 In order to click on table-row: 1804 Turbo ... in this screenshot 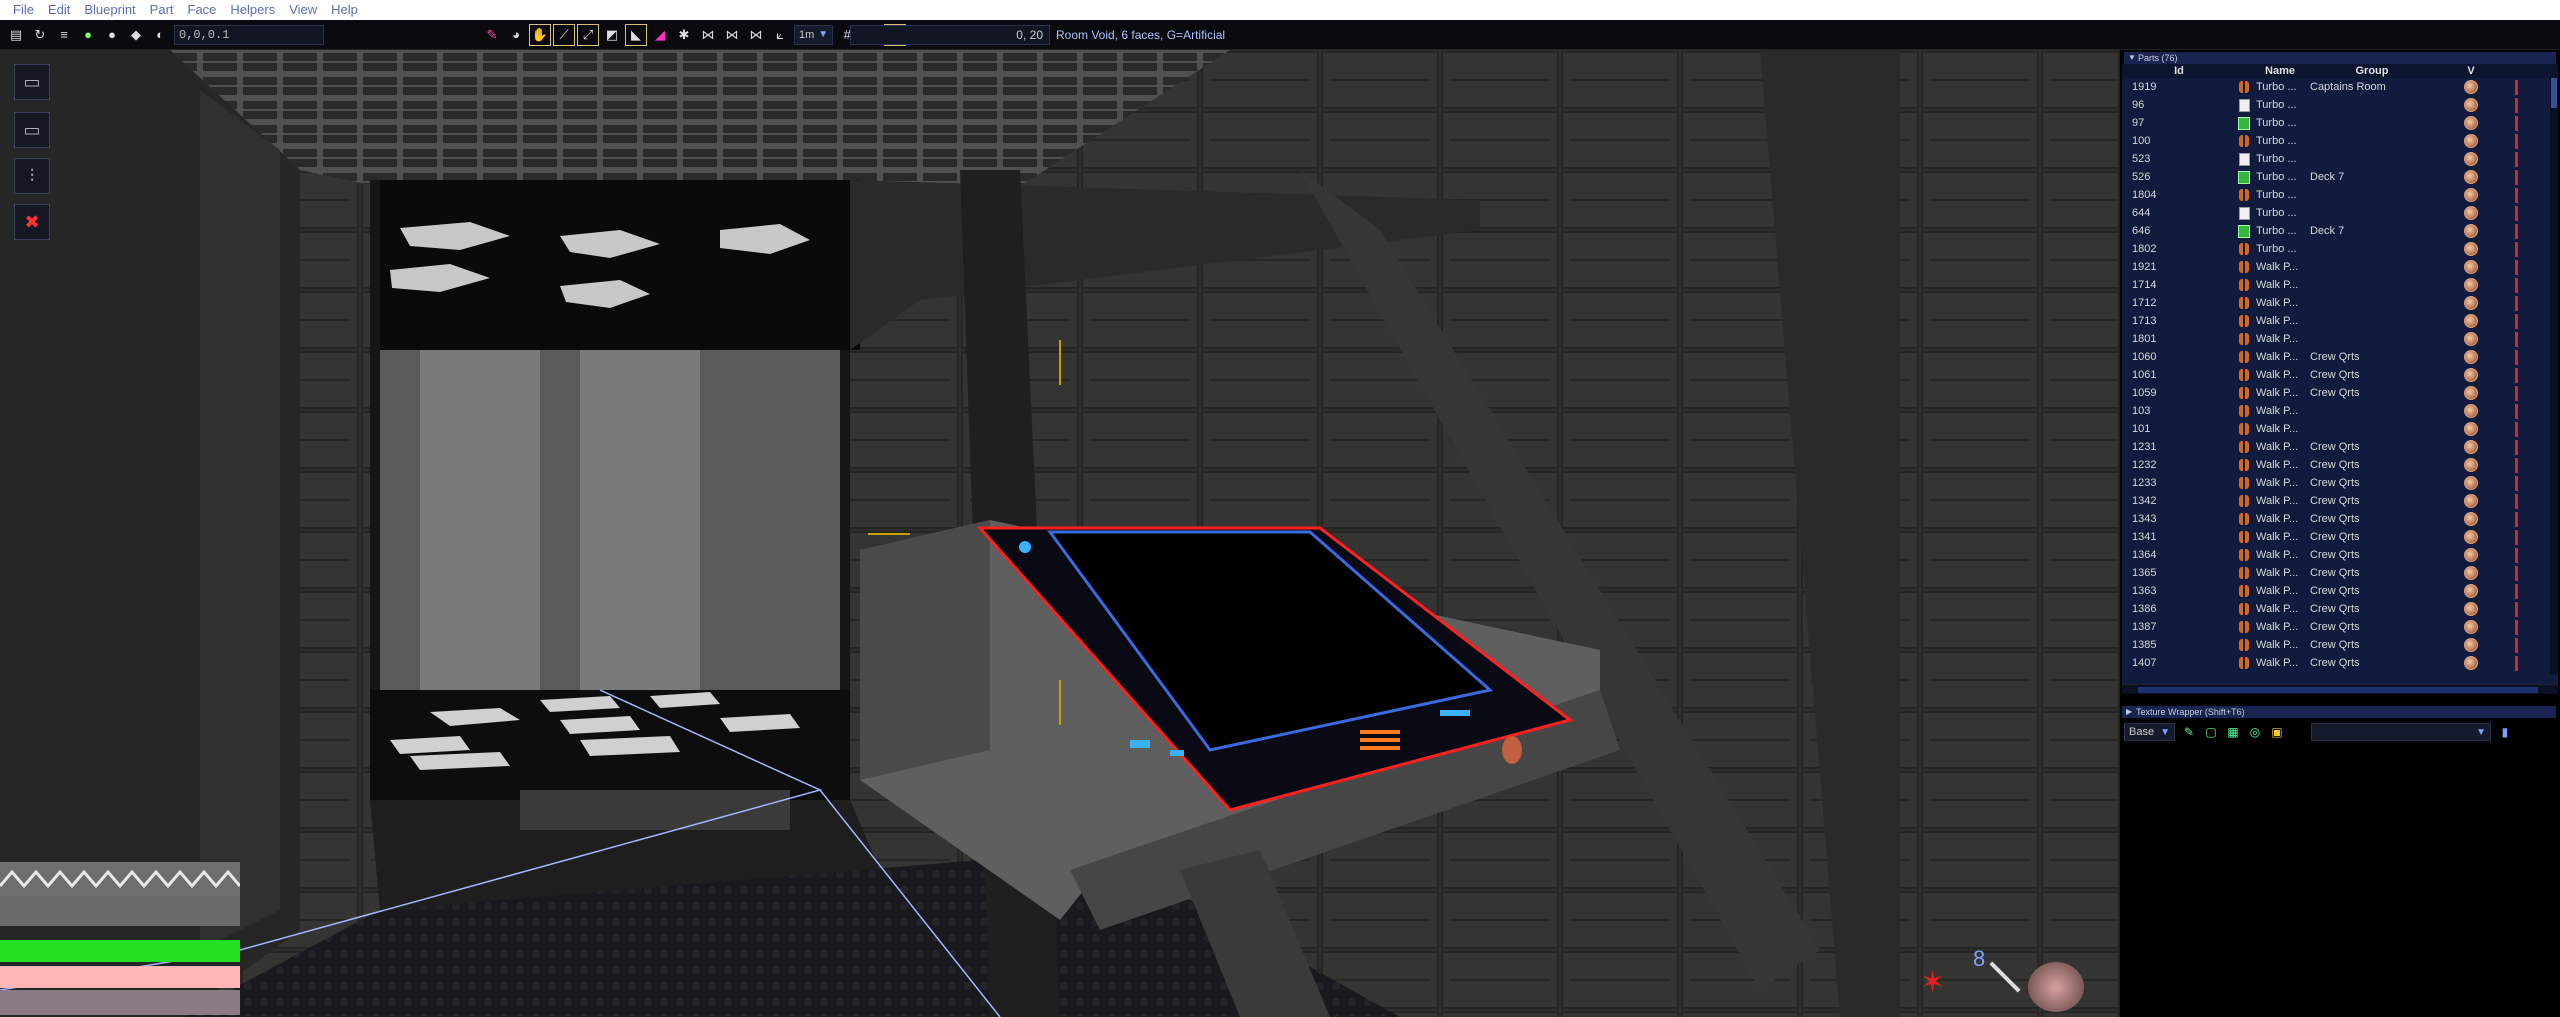, I will do `click(2340, 195)`.